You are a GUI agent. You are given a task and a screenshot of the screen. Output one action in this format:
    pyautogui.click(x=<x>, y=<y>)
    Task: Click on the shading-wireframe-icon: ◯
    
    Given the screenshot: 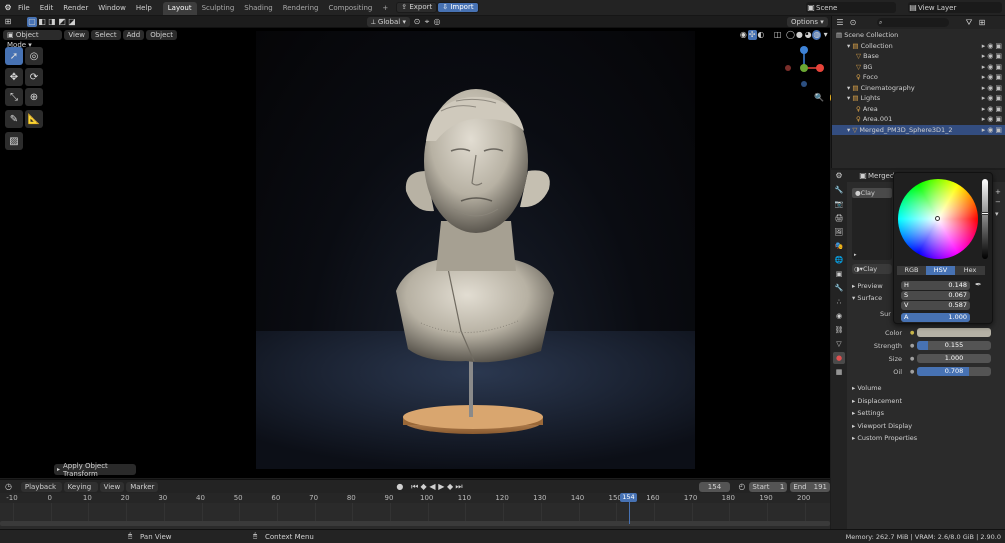 What is the action you would take?
    pyautogui.click(x=790, y=35)
    